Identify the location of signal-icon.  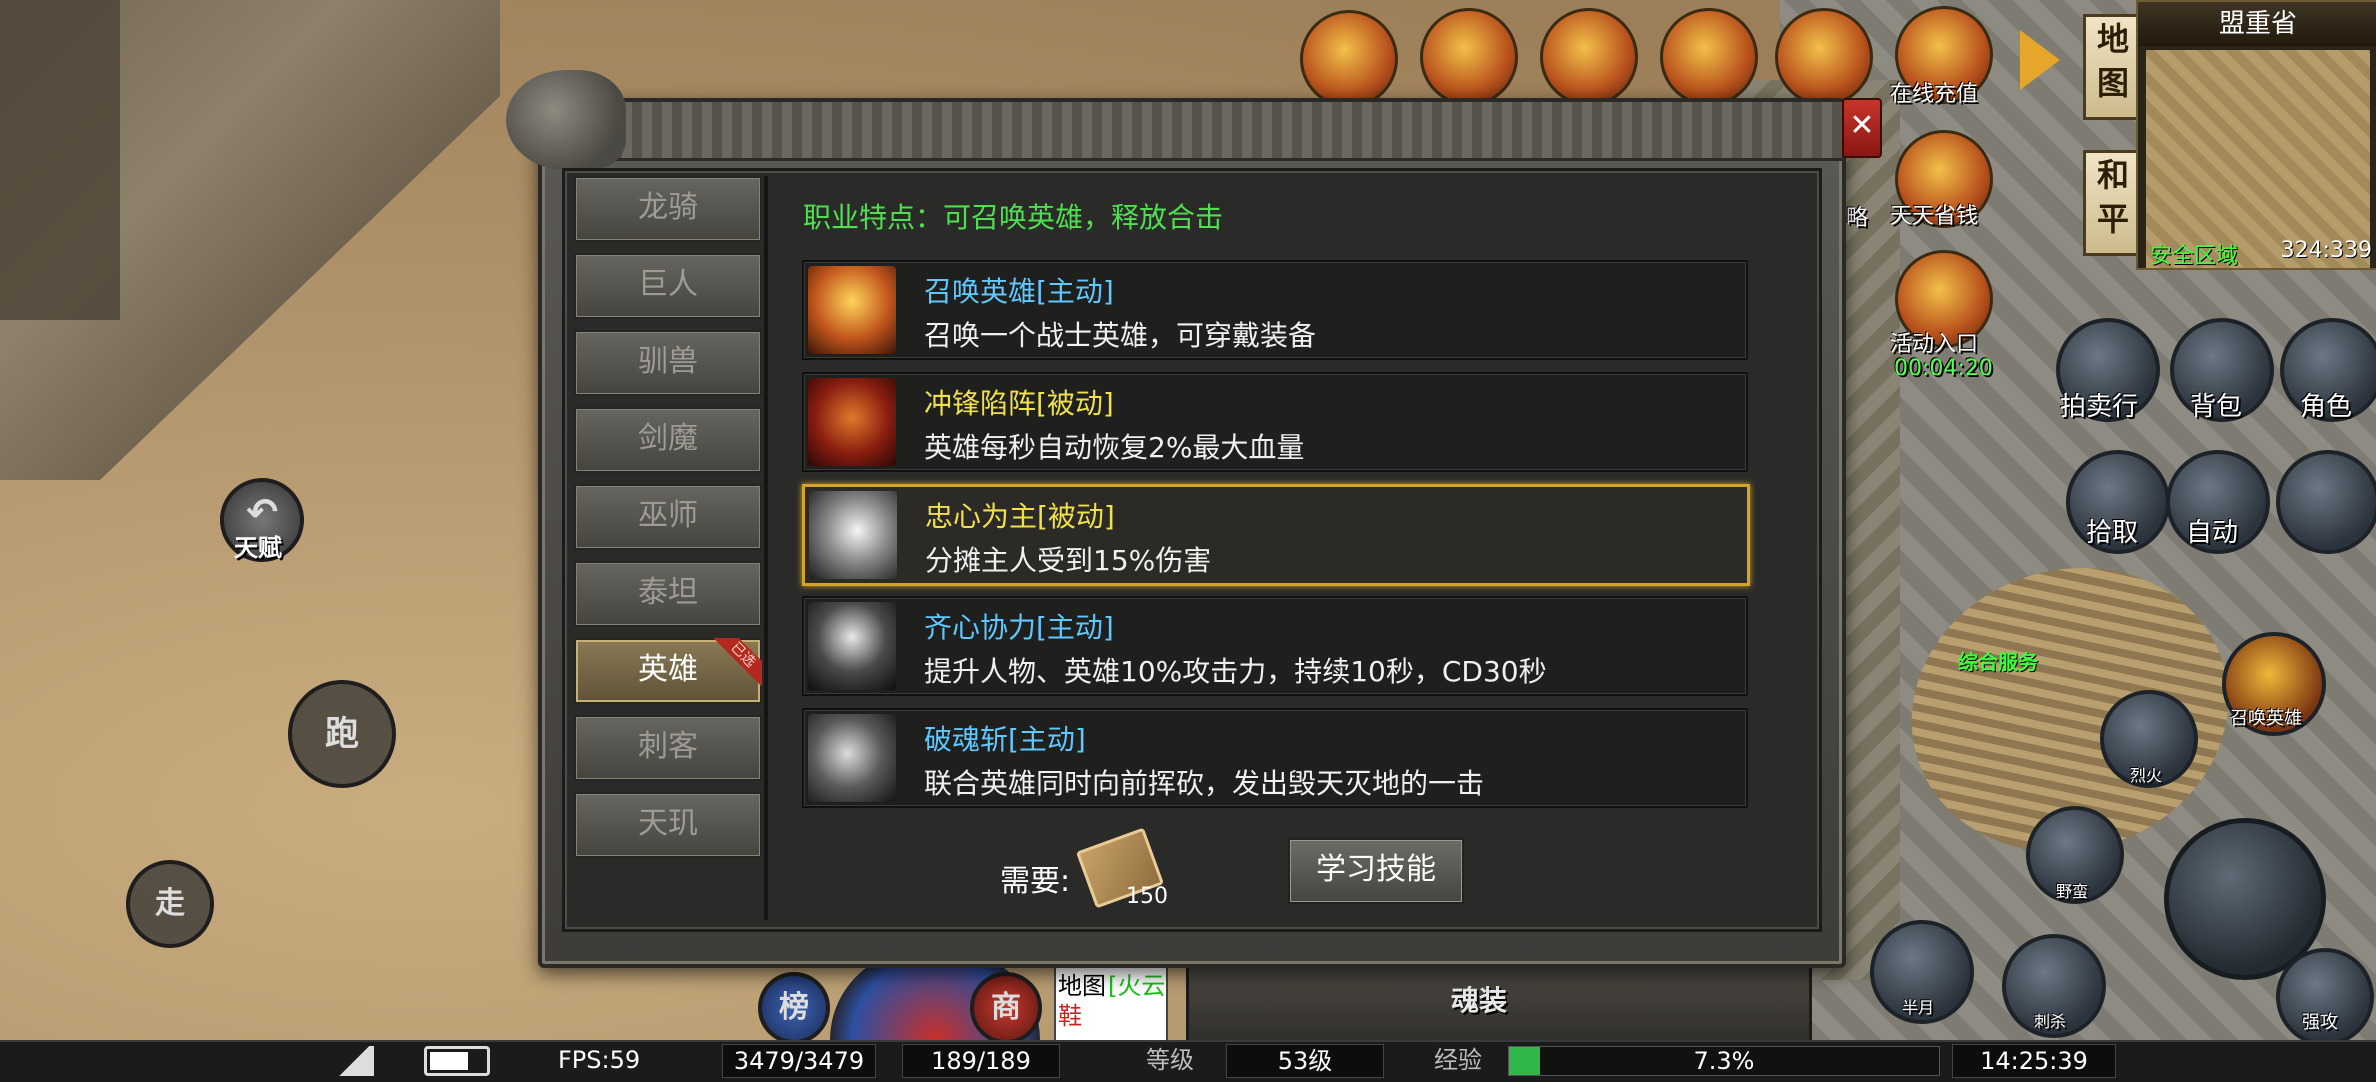
(354, 1061).